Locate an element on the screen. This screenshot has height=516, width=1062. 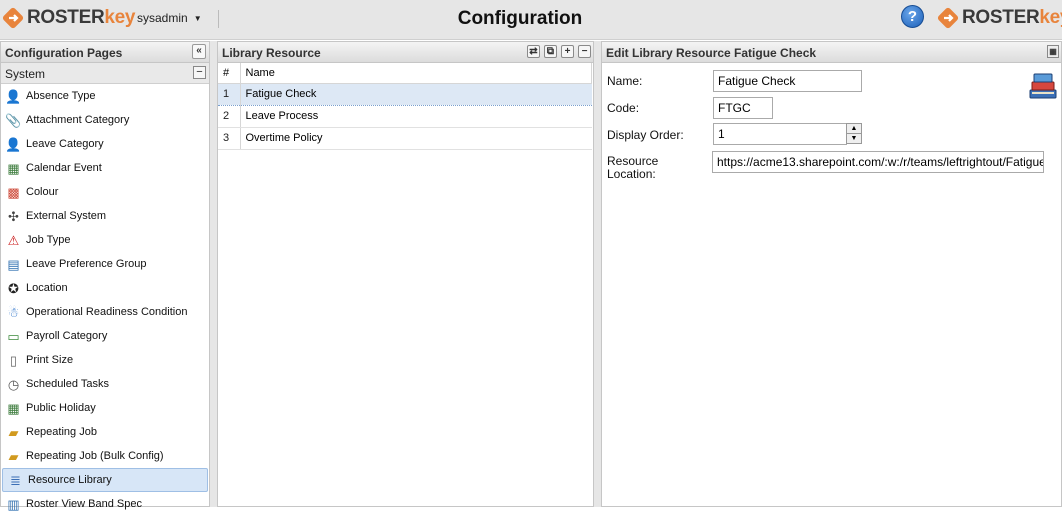
row-number: 3 is located at coordinates (229, 138).